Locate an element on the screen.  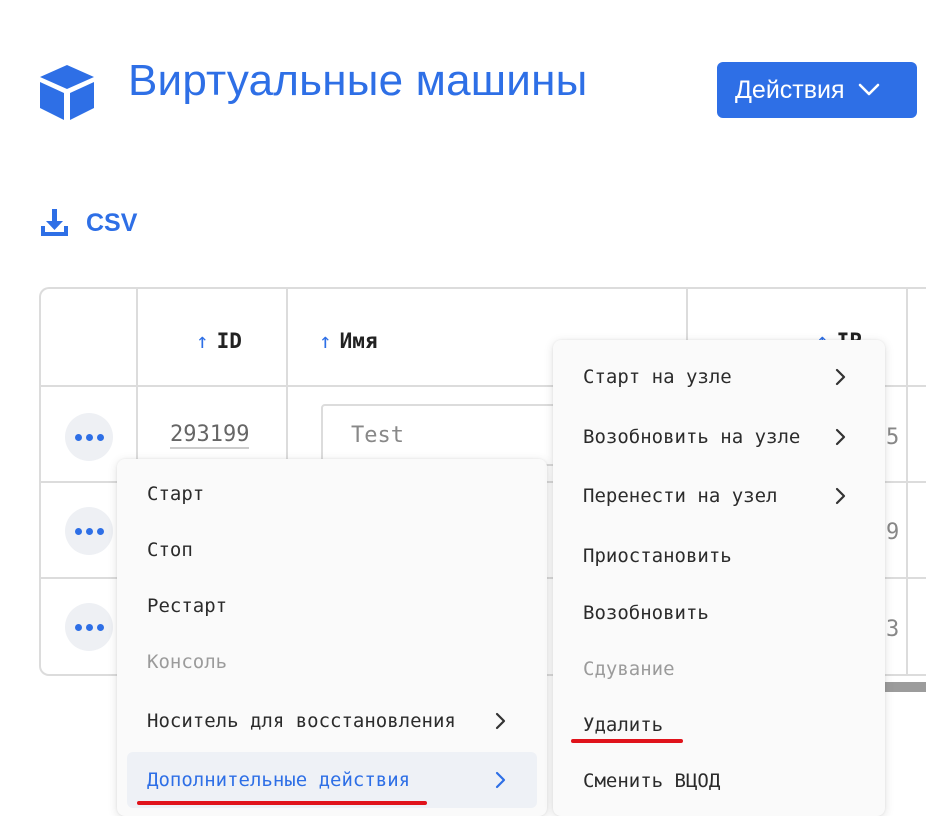
ip-cell-fragment: 9 is located at coordinates (893, 532).